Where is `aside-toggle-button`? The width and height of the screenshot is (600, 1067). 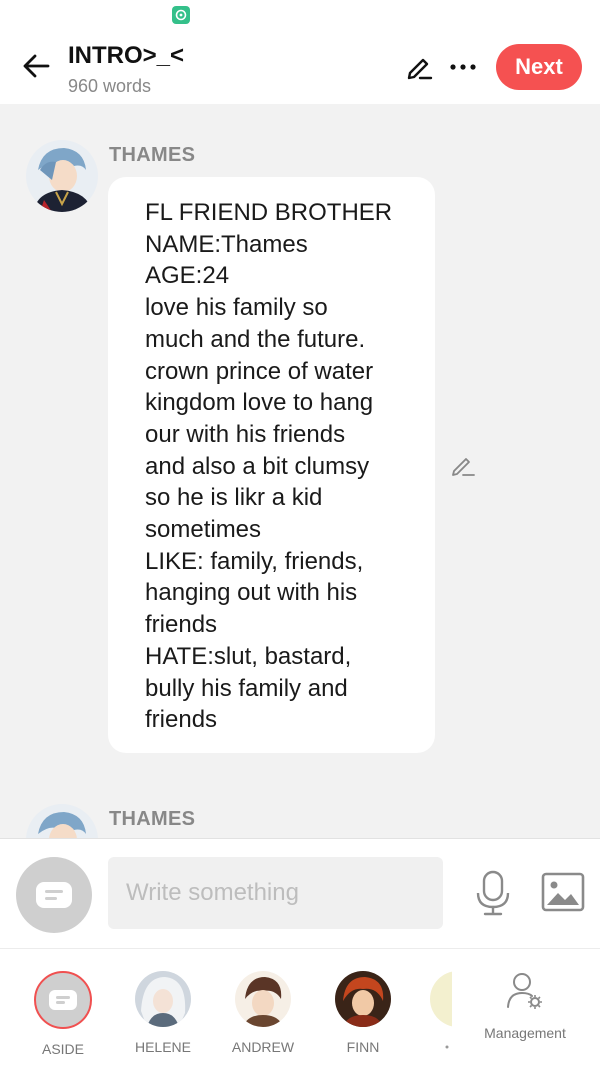
aside-toggle-button is located at coordinates (54, 895).